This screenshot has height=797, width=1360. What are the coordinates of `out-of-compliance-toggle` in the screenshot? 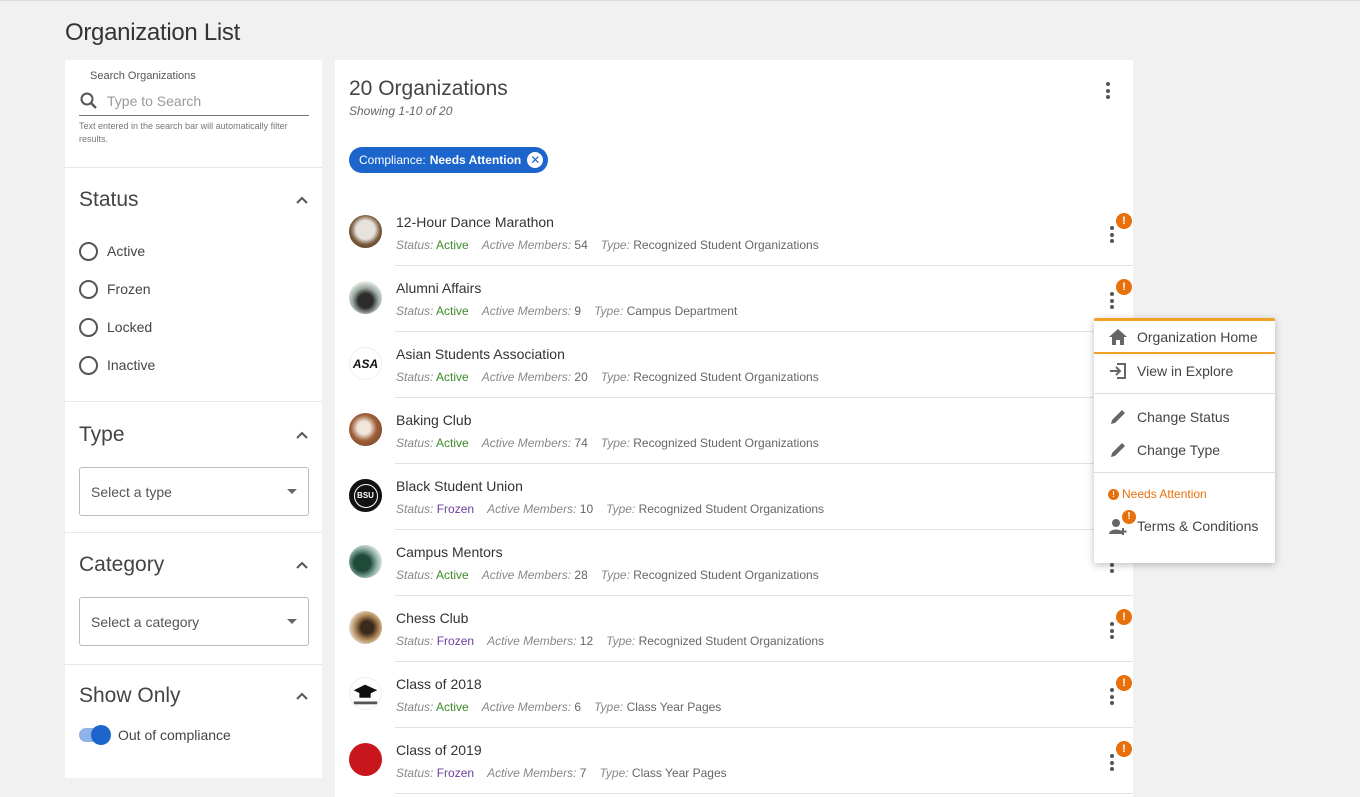 It's located at (95, 735).